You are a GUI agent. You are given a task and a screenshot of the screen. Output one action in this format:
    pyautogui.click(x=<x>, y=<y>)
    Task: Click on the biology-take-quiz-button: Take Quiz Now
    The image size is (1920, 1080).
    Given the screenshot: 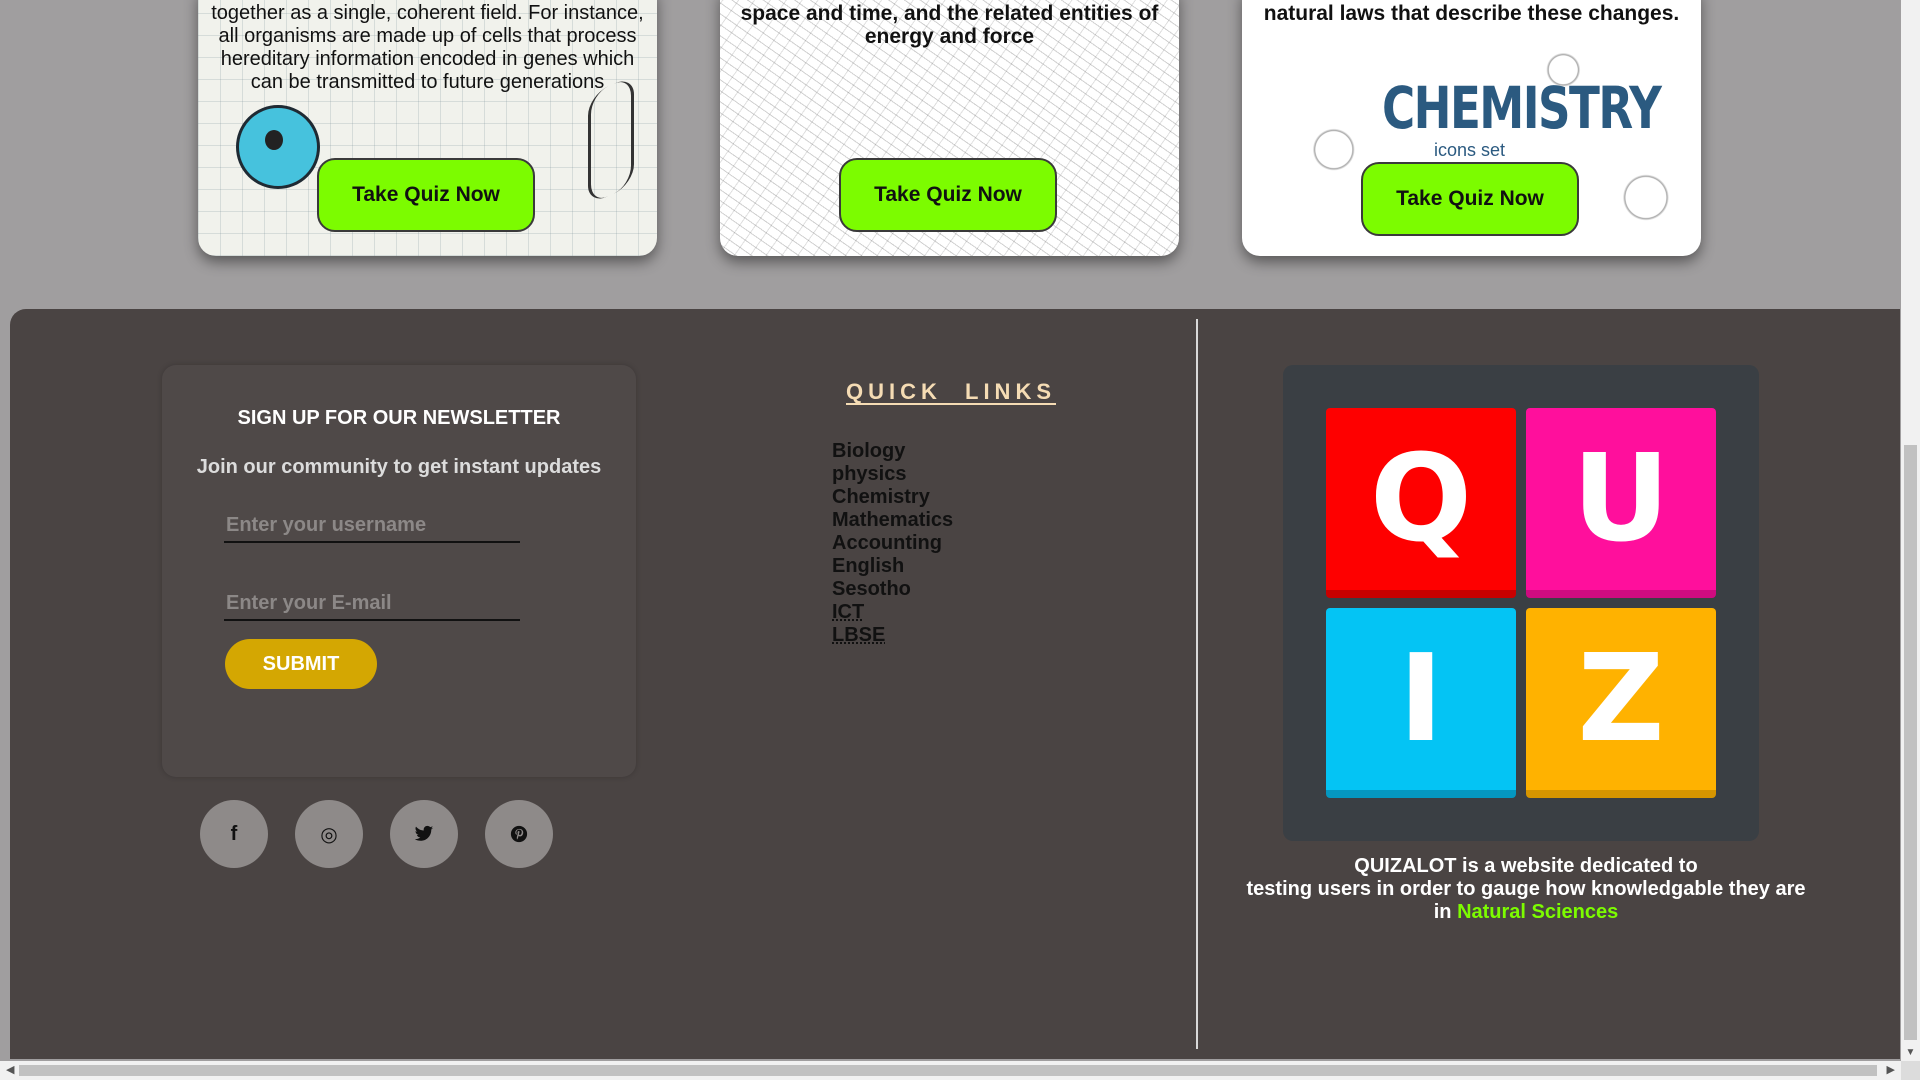 What is the action you would take?
    pyautogui.click(x=426, y=195)
    